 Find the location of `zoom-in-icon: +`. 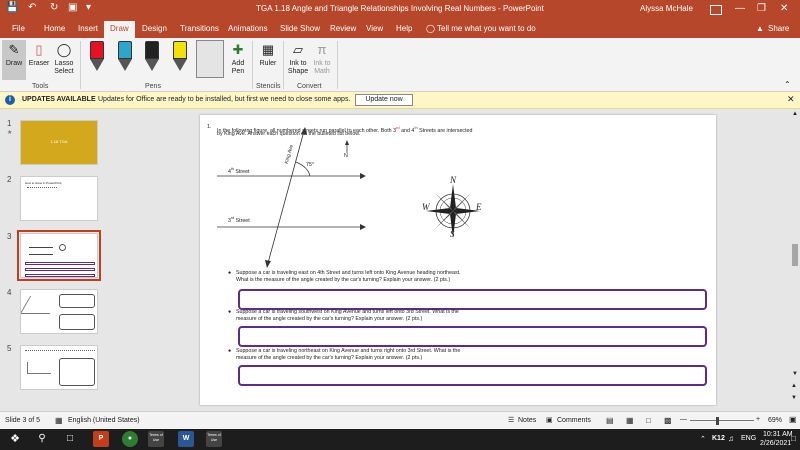

zoom-in-icon: + is located at coordinates (758, 419).